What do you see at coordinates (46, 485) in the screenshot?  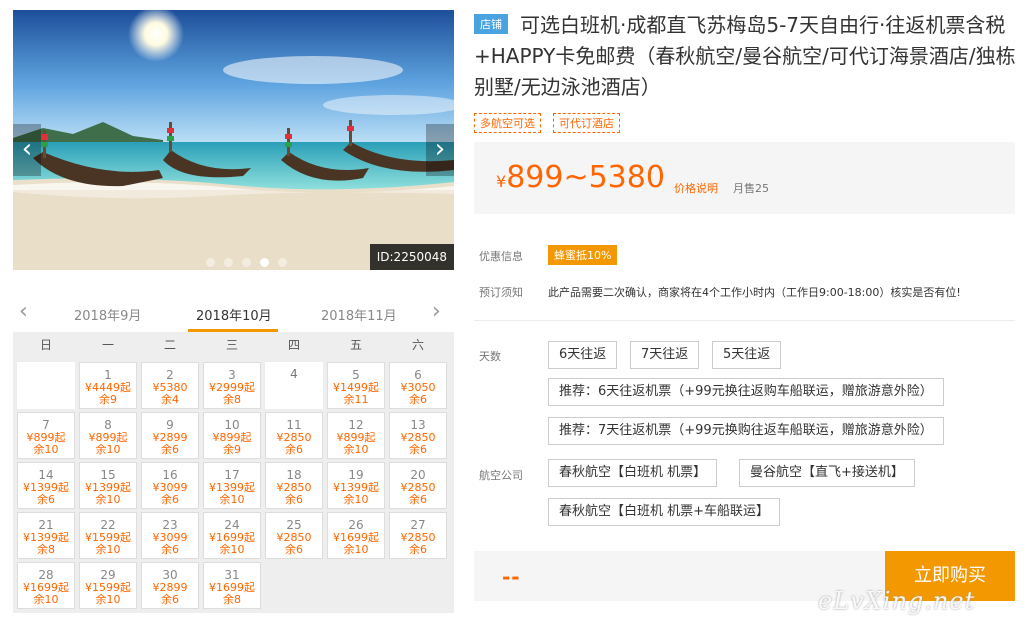 I see `calendar-day-cell: 14 ¥1399起 余6` at bounding box center [46, 485].